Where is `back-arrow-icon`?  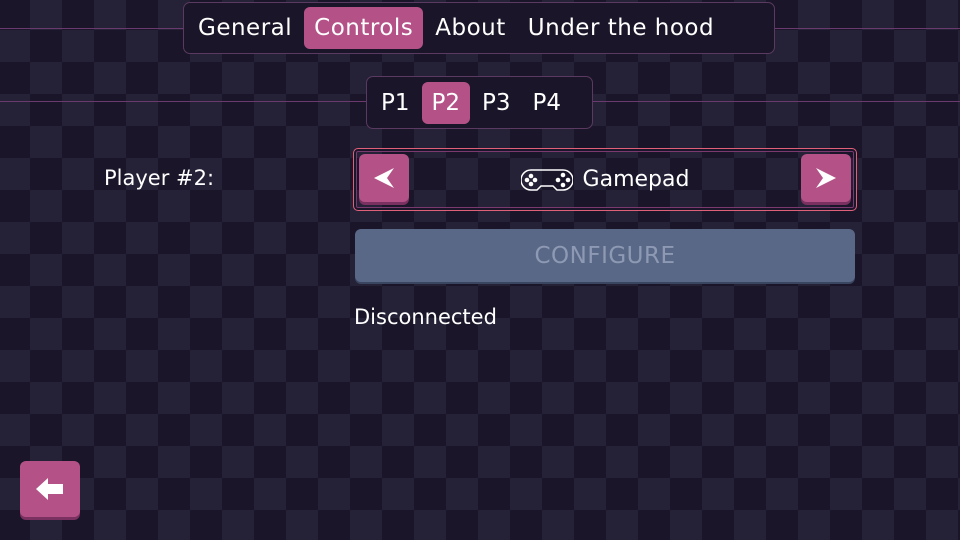 back-arrow-icon is located at coordinates (49, 489).